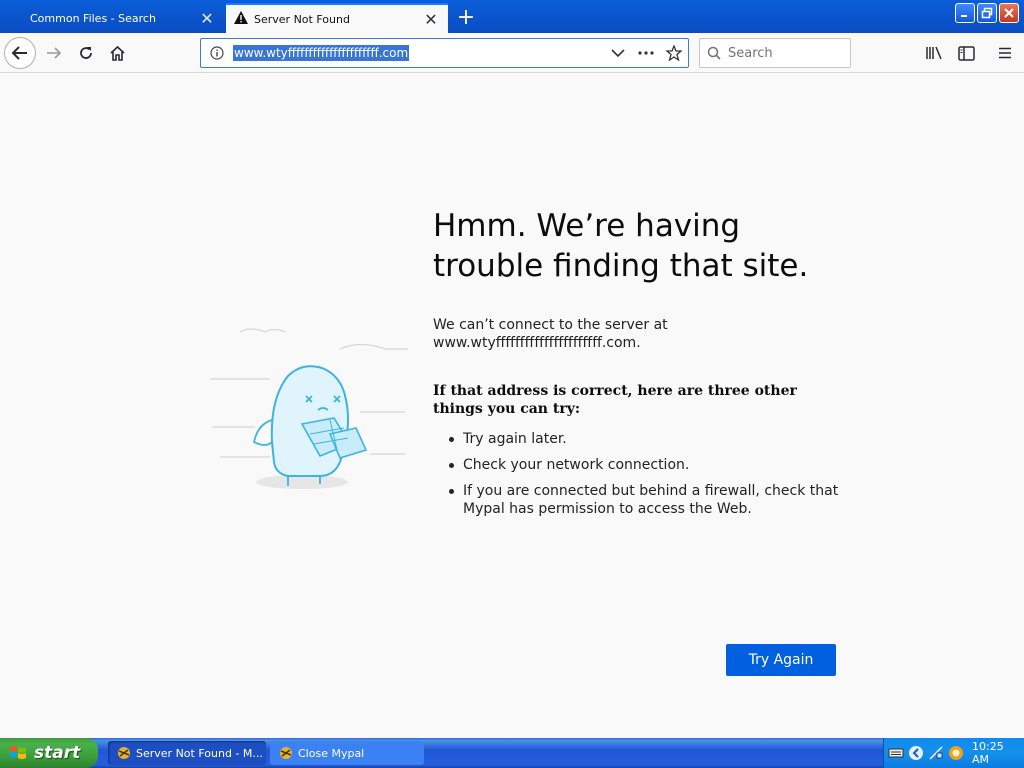 The height and width of the screenshot is (768, 1024). Describe the element at coordinates (1009, 13) in the screenshot. I see `close-window-icon` at that location.